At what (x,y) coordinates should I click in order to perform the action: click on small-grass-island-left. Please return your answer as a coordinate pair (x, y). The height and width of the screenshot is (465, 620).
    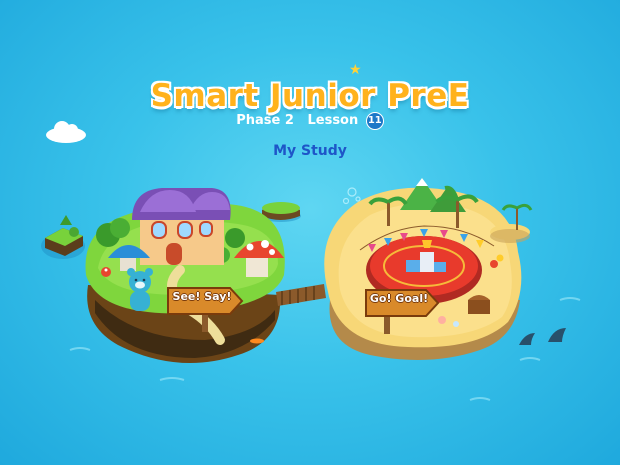
    Looking at the image, I should click on (63, 237).